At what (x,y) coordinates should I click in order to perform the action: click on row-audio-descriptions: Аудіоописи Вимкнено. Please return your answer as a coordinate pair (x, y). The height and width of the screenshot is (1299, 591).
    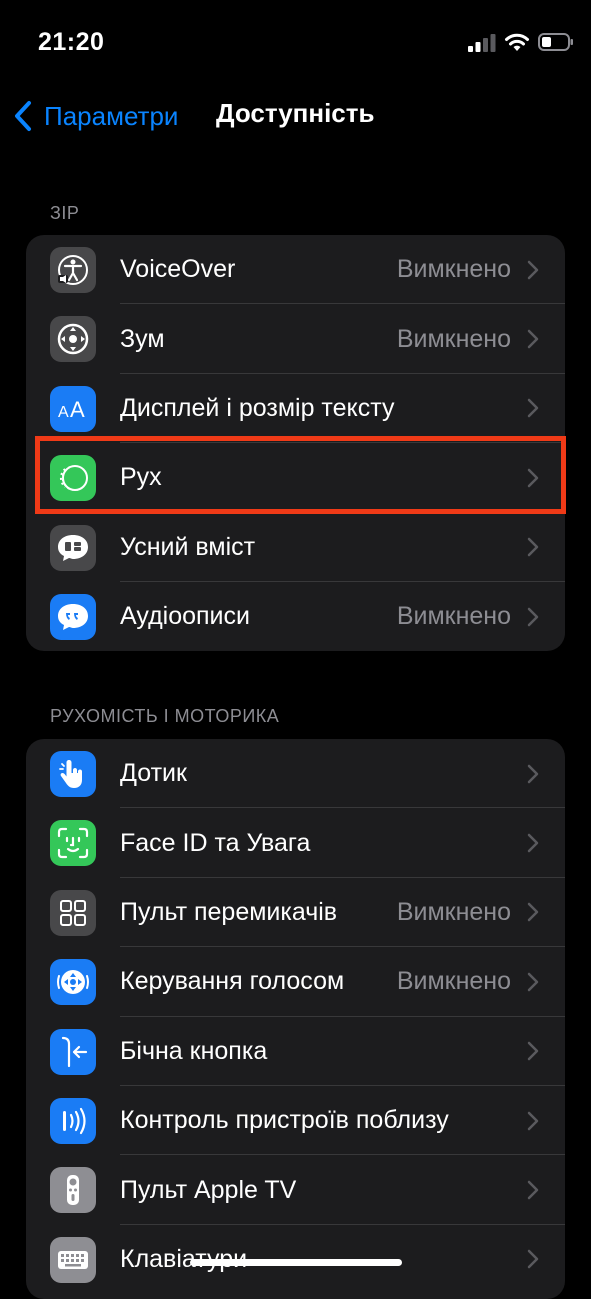
    Looking at the image, I should click on (295, 616).